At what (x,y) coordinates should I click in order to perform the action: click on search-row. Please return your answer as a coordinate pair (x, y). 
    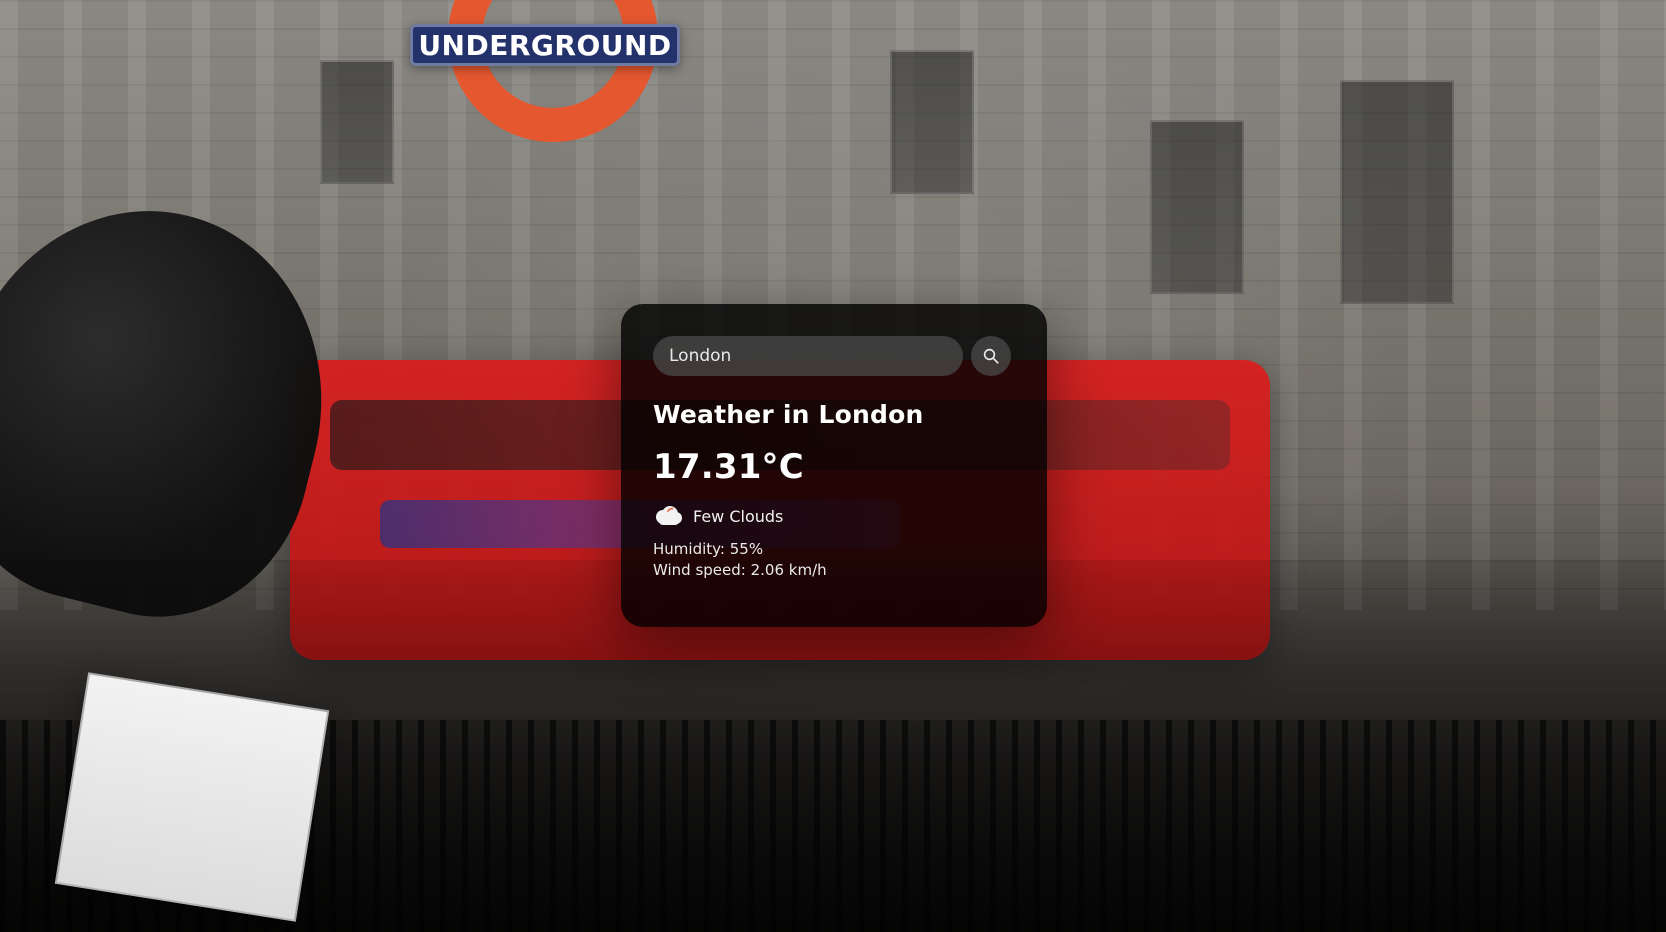
    Looking at the image, I should click on (834, 356).